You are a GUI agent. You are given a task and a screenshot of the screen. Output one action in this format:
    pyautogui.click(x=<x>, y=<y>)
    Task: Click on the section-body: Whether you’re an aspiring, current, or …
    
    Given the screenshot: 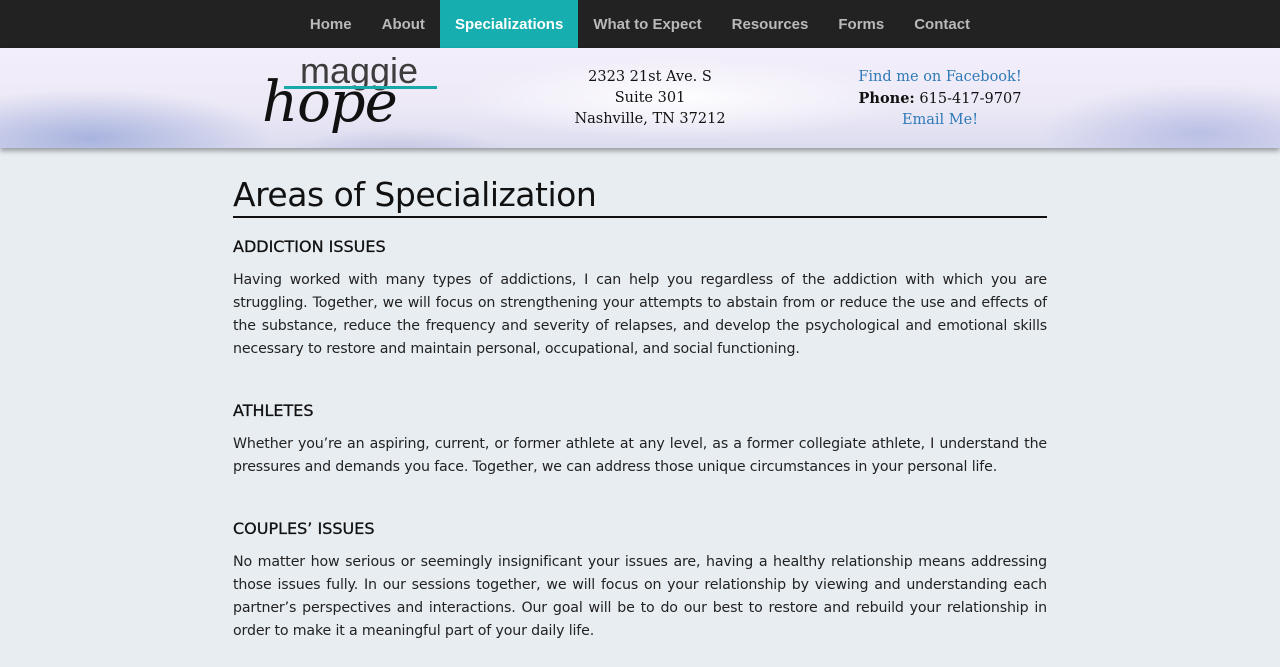 What is the action you would take?
    pyautogui.click(x=640, y=455)
    